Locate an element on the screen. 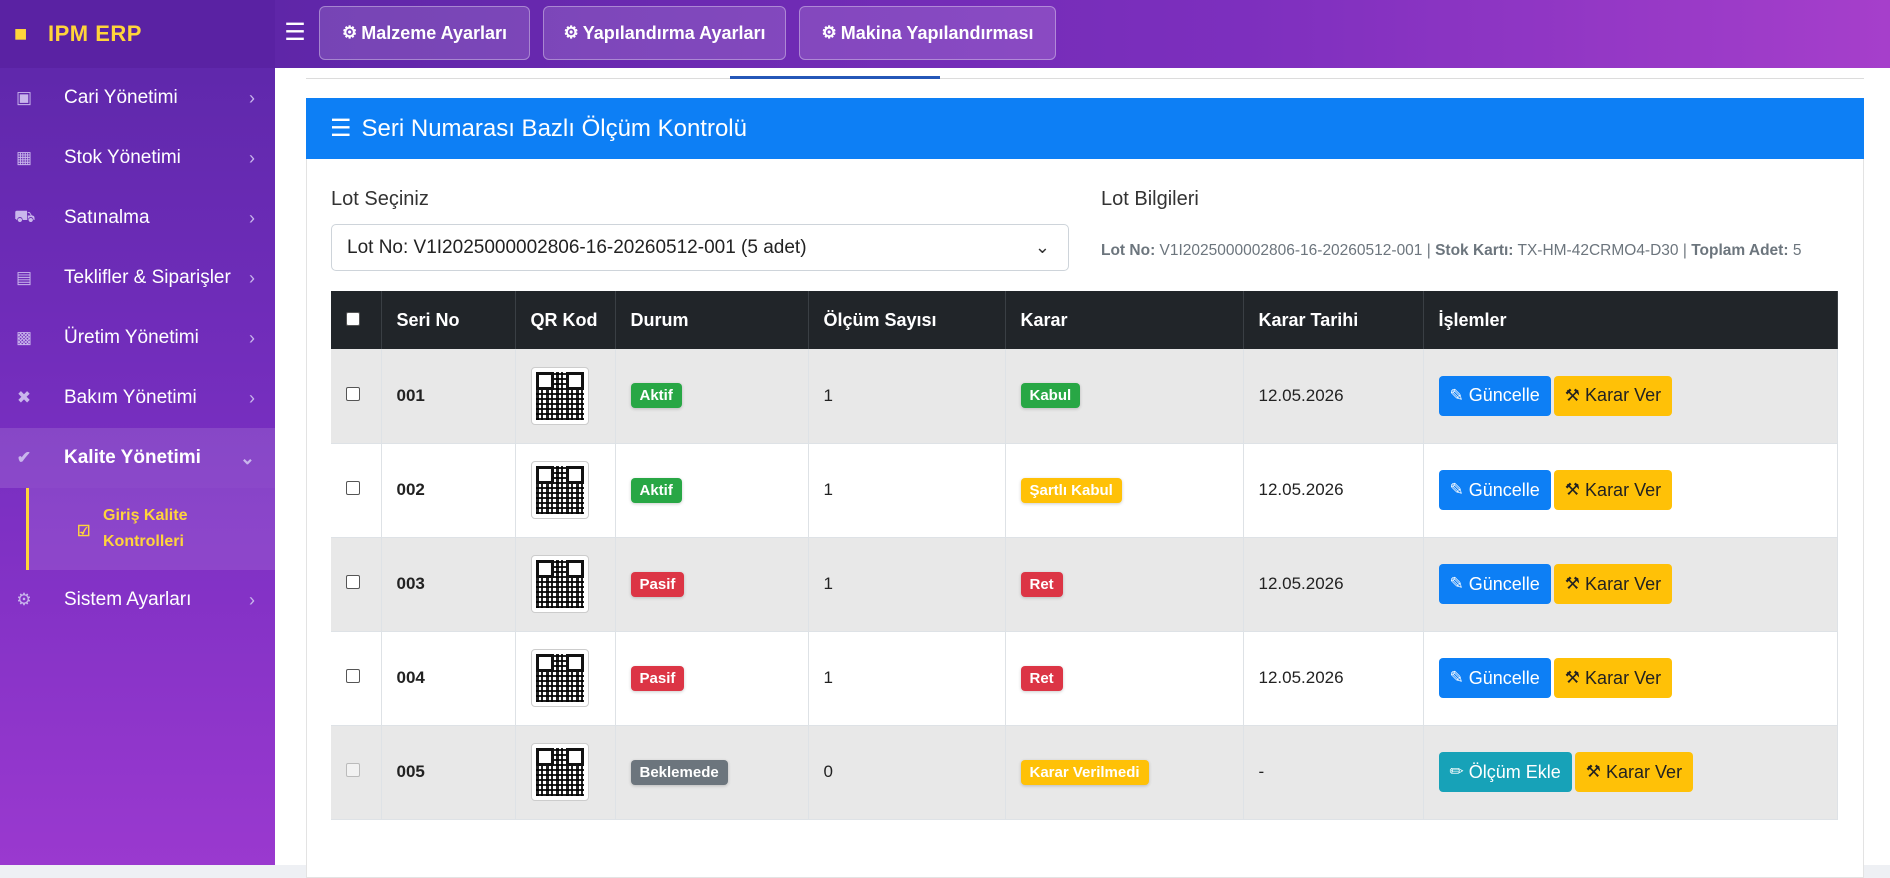 The image size is (1890, 878). sidebar-subitem-giris-kalite: ☑ Giriş Kalite Kontrolleri is located at coordinates (150, 529).